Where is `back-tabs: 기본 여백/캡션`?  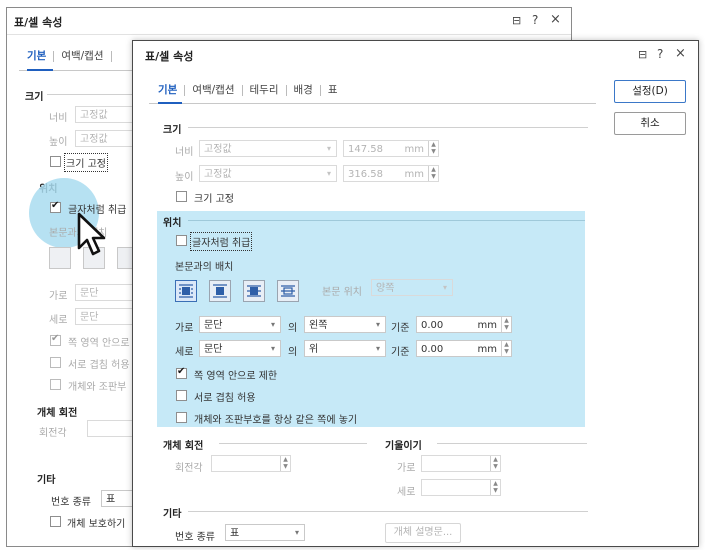 back-tabs: 기본 여백/캡션 is located at coordinates (73, 55).